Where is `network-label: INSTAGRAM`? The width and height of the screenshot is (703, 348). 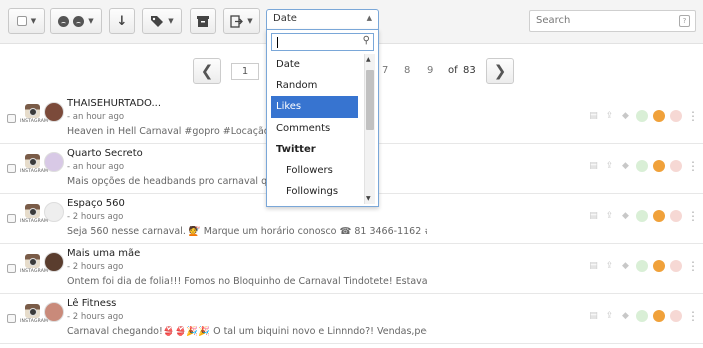 network-label: INSTAGRAM is located at coordinates (34, 171).